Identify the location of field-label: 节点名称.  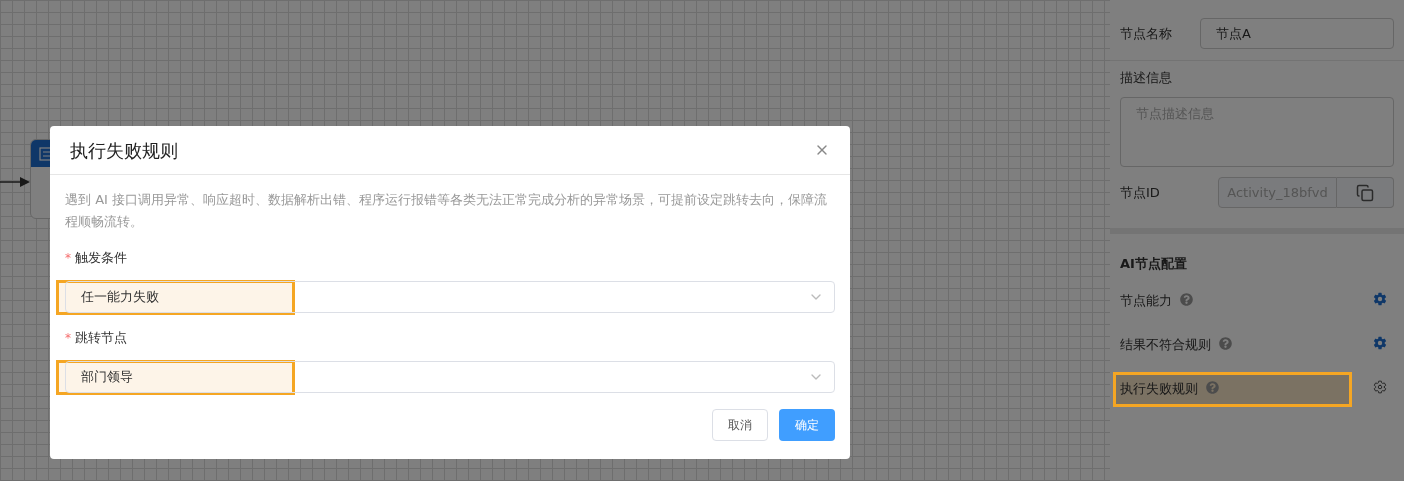
(1146, 33).